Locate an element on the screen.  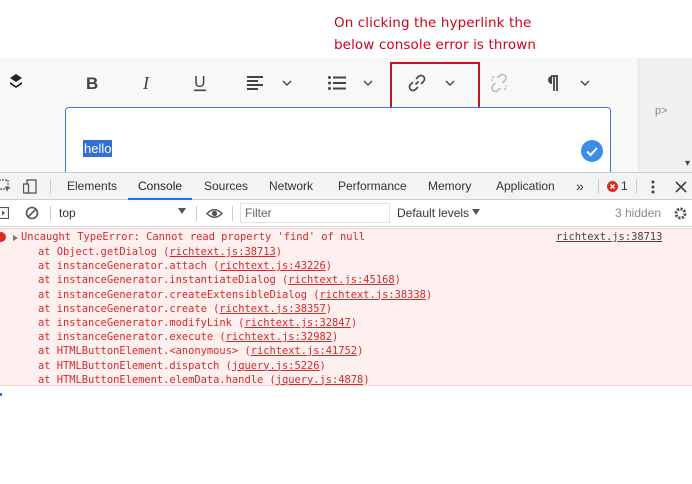
sidebar-toggle-icon is located at coordinates (4, 213).